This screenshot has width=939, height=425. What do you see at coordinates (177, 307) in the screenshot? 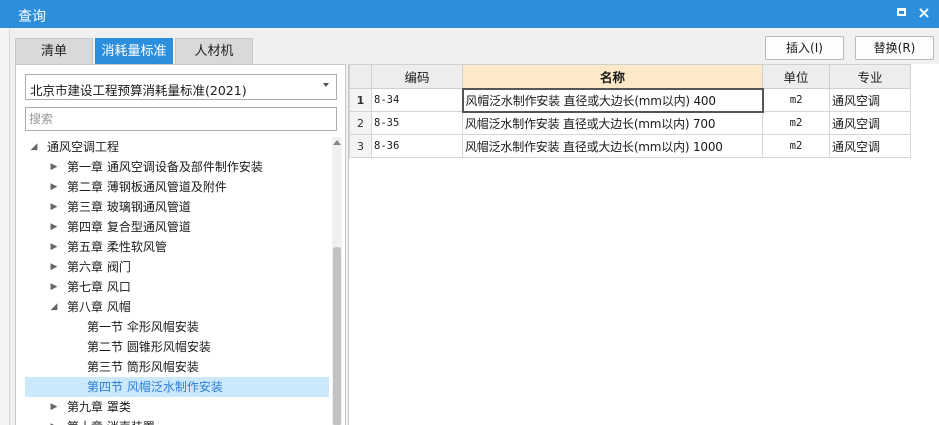
I see `tree-node: ◢ 第八章 风帽` at bounding box center [177, 307].